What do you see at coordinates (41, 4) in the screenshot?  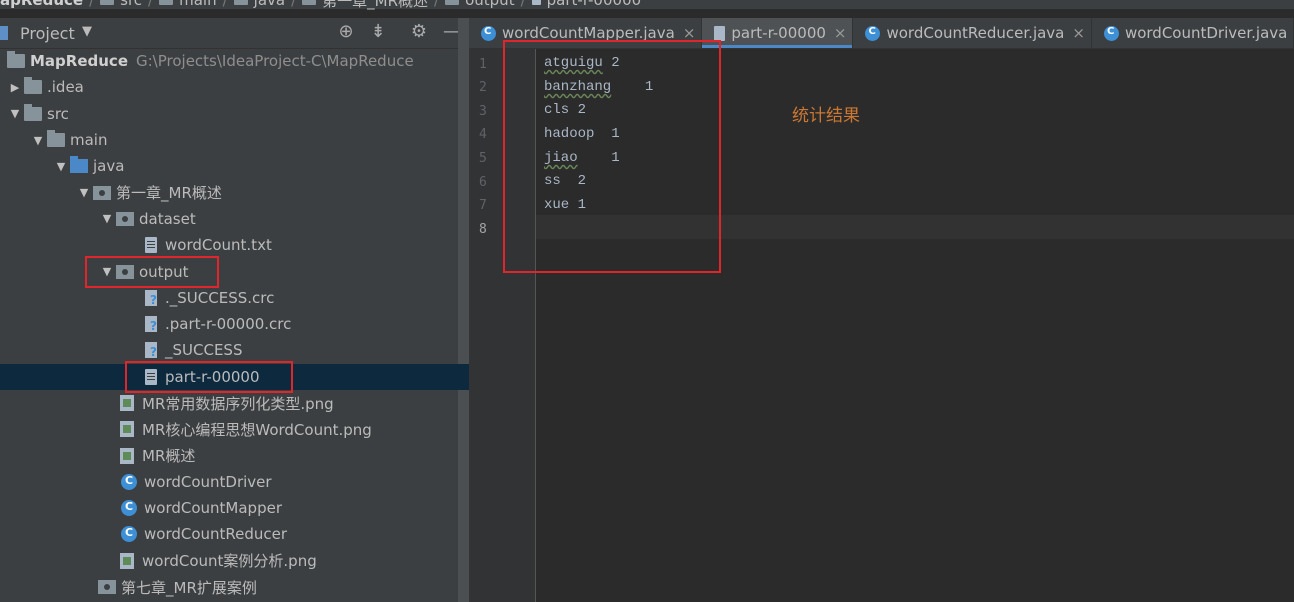 I see `breadcrumb-project: apReduce` at bounding box center [41, 4].